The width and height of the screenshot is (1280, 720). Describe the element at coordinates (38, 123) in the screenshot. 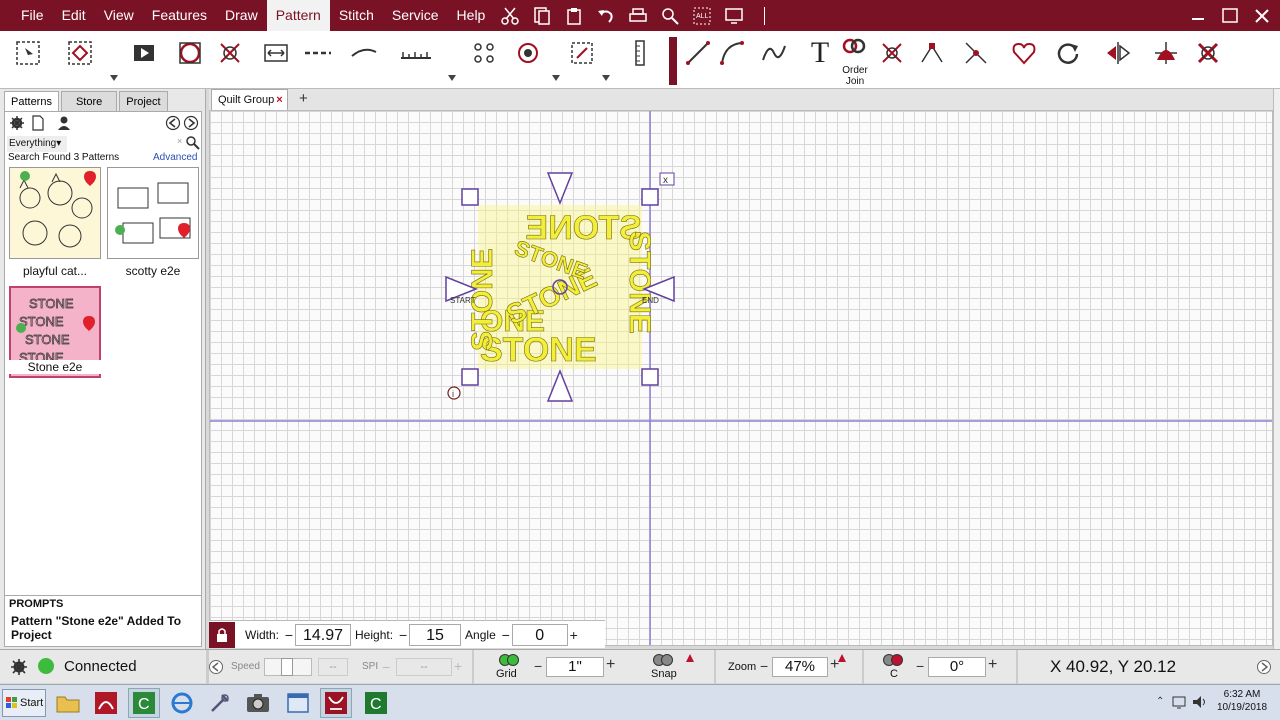

I see `new-document-icon` at that location.